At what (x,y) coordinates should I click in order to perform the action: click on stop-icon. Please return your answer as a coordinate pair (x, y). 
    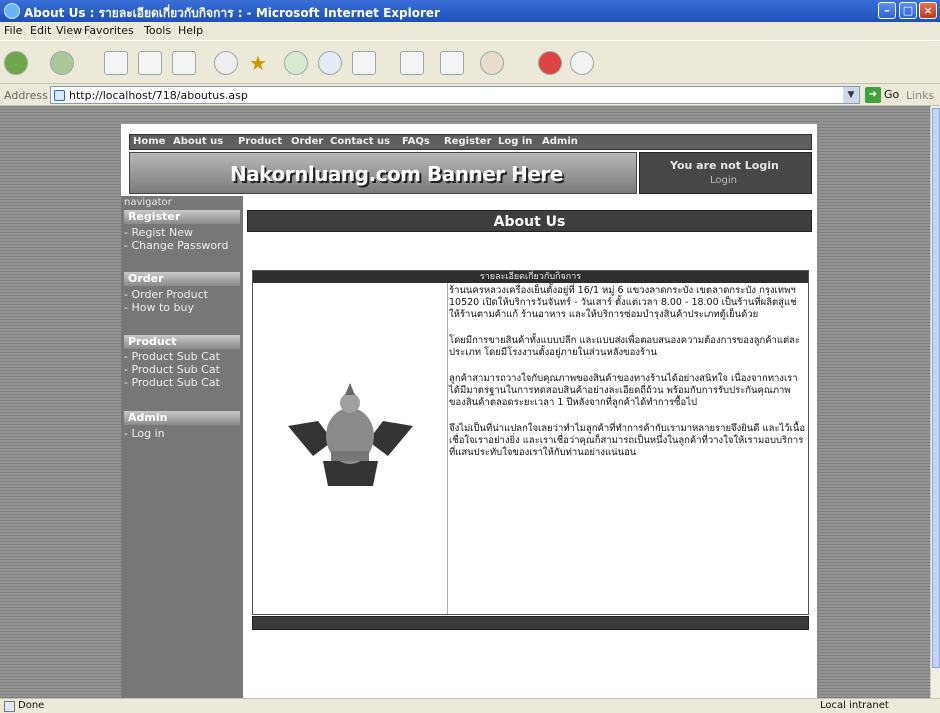
    Looking at the image, I should click on (116, 63).